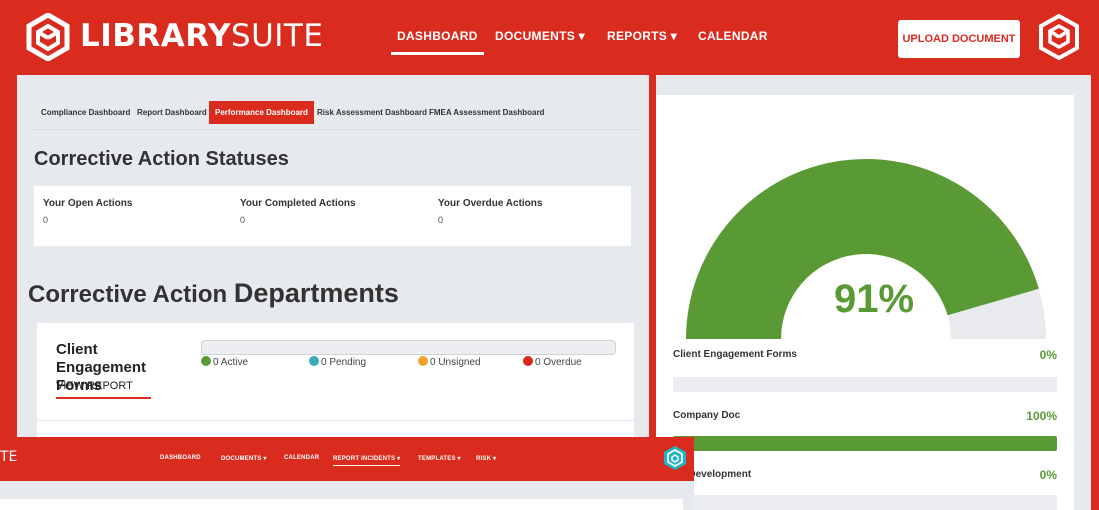 Image resolution: width=1099 pixels, height=510 pixels. I want to click on gauge-percent: 91%, so click(874, 299).